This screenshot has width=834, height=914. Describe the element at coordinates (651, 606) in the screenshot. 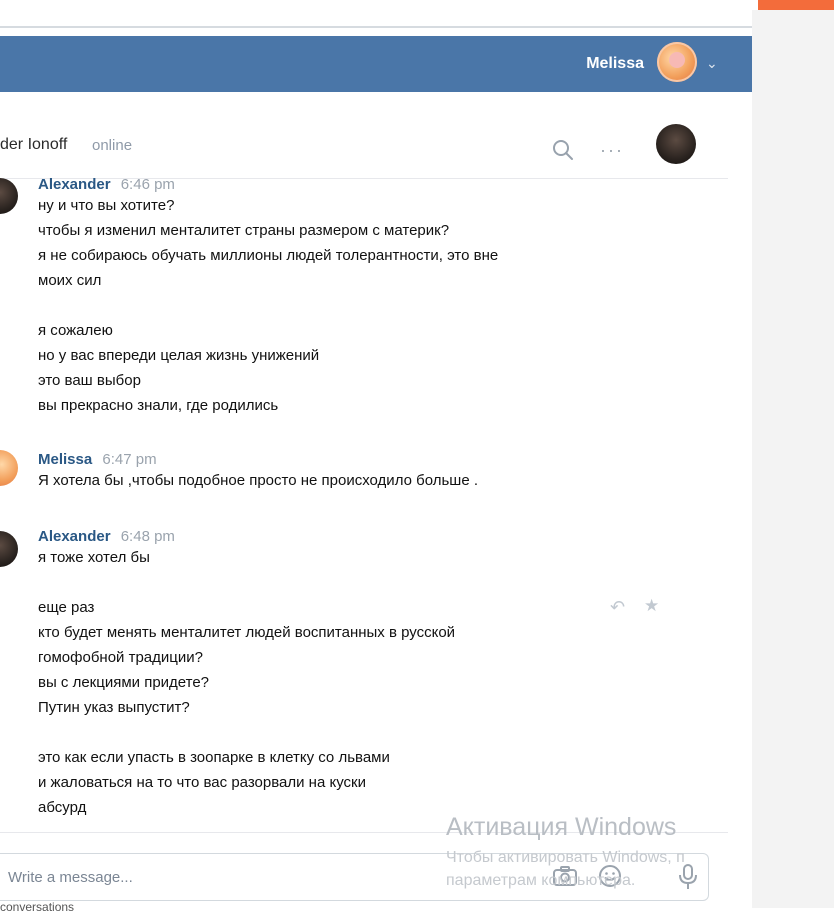

I see `star-icon: ★` at that location.